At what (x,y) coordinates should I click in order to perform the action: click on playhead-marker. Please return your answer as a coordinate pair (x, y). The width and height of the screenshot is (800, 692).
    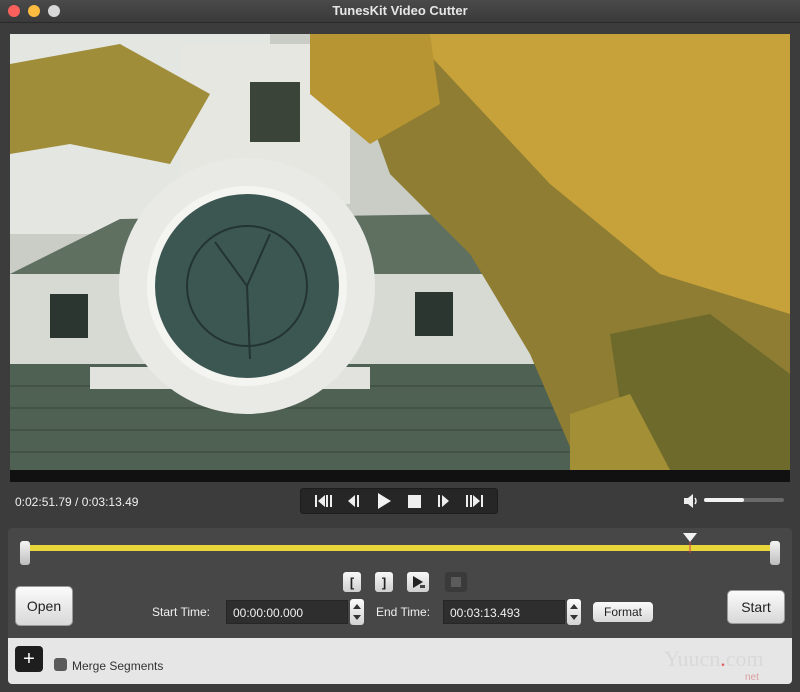
    Looking at the image, I should click on (690, 543).